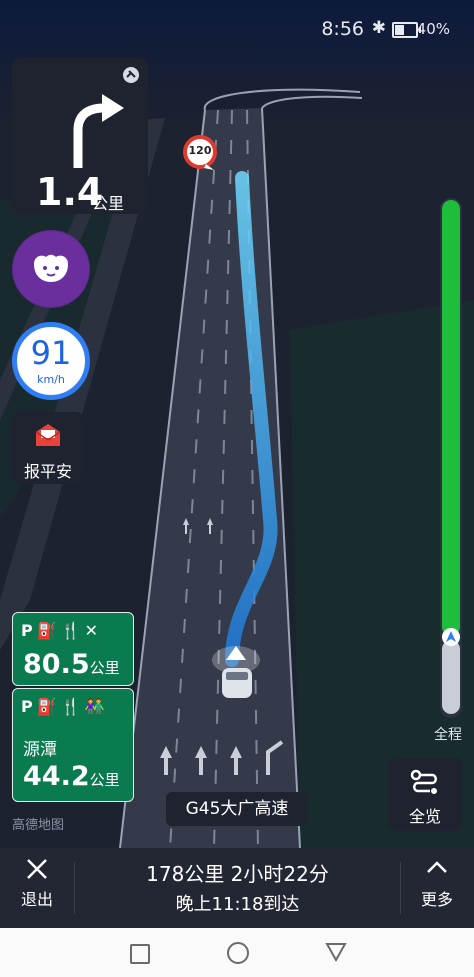 This screenshot has width=474, height=977. What do you see at coordinates (98, 131) in the screenshot?
I see `right-turn-arrow-icon` at bounding box center [98, 131].